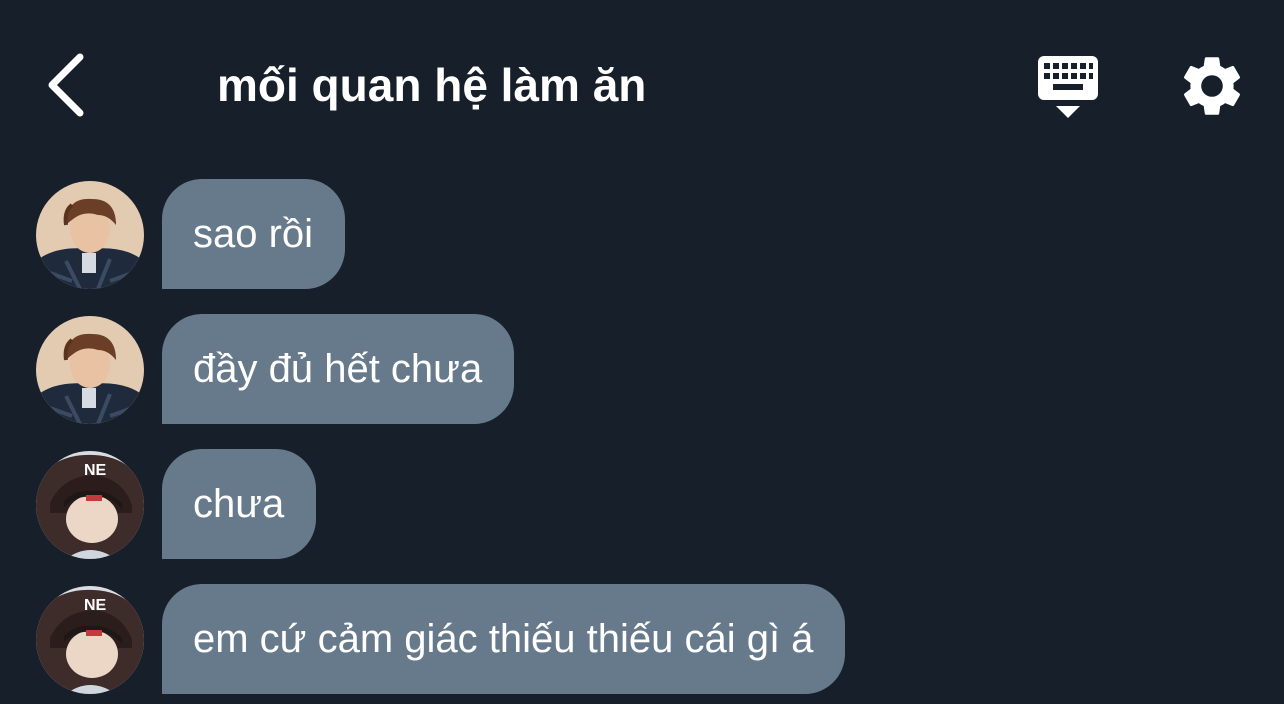  I want to click on settings-button, so click(1212, 86).